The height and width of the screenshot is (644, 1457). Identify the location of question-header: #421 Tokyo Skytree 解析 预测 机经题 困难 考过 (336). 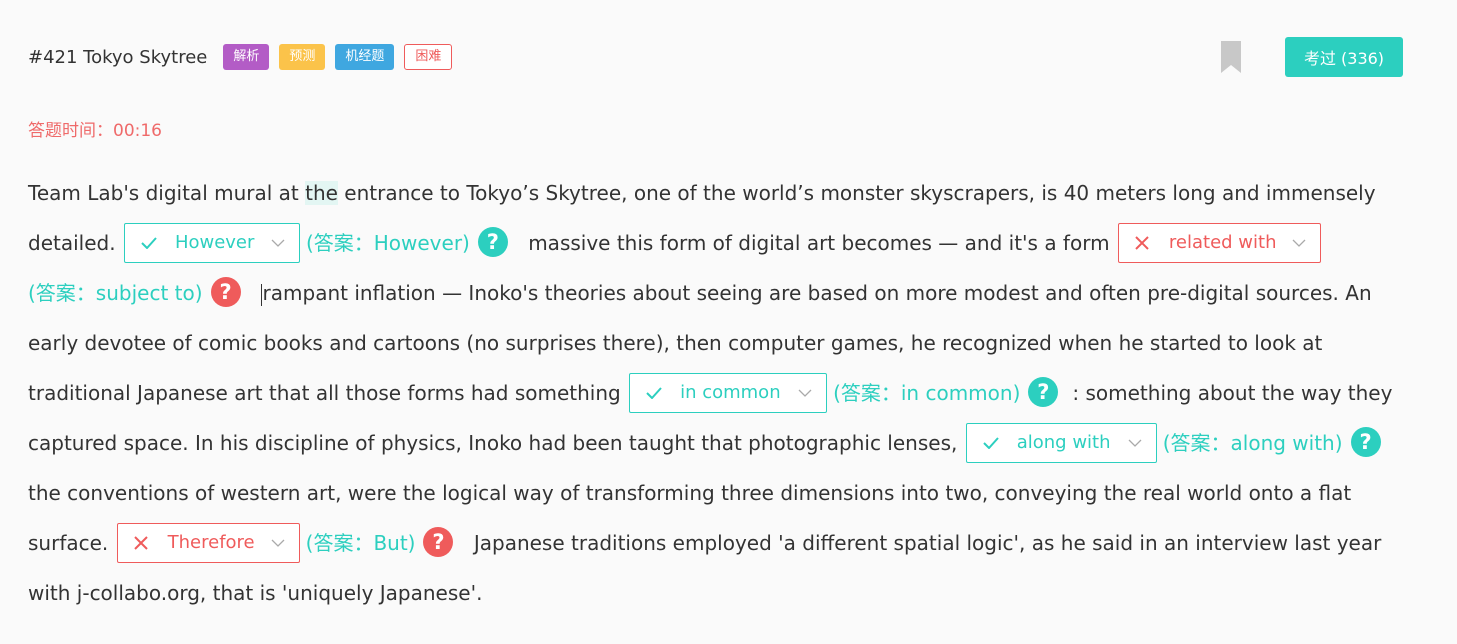
(715, 57).